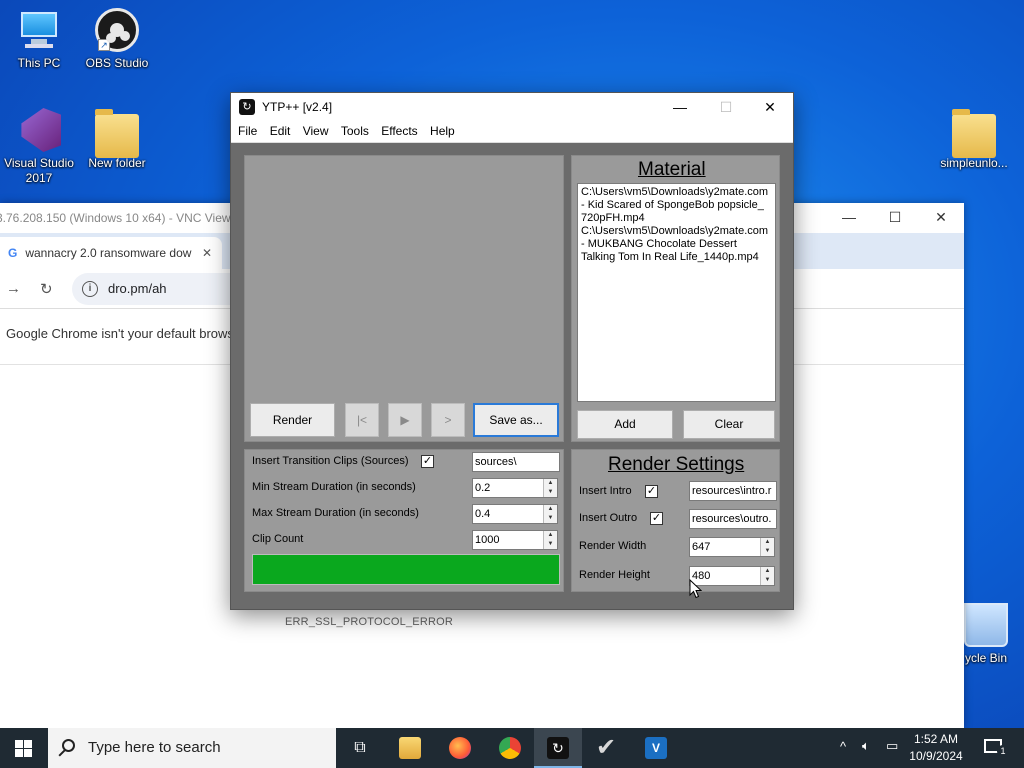  I want to click on menu-file: File, so click(248, 129).